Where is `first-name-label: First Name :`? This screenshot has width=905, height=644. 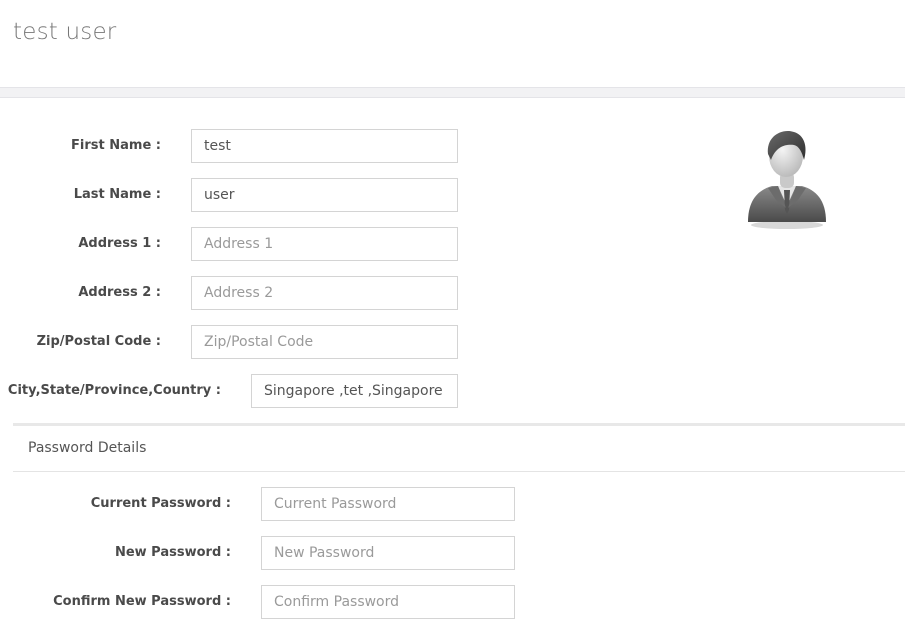 first-name-label: First Name : is located at coordinates (116, 145).